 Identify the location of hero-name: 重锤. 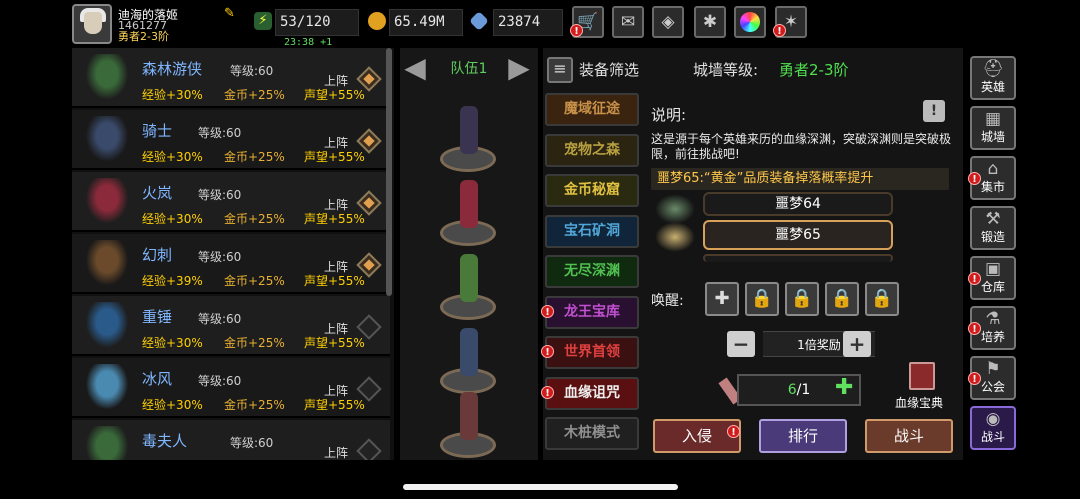
(157, 317).